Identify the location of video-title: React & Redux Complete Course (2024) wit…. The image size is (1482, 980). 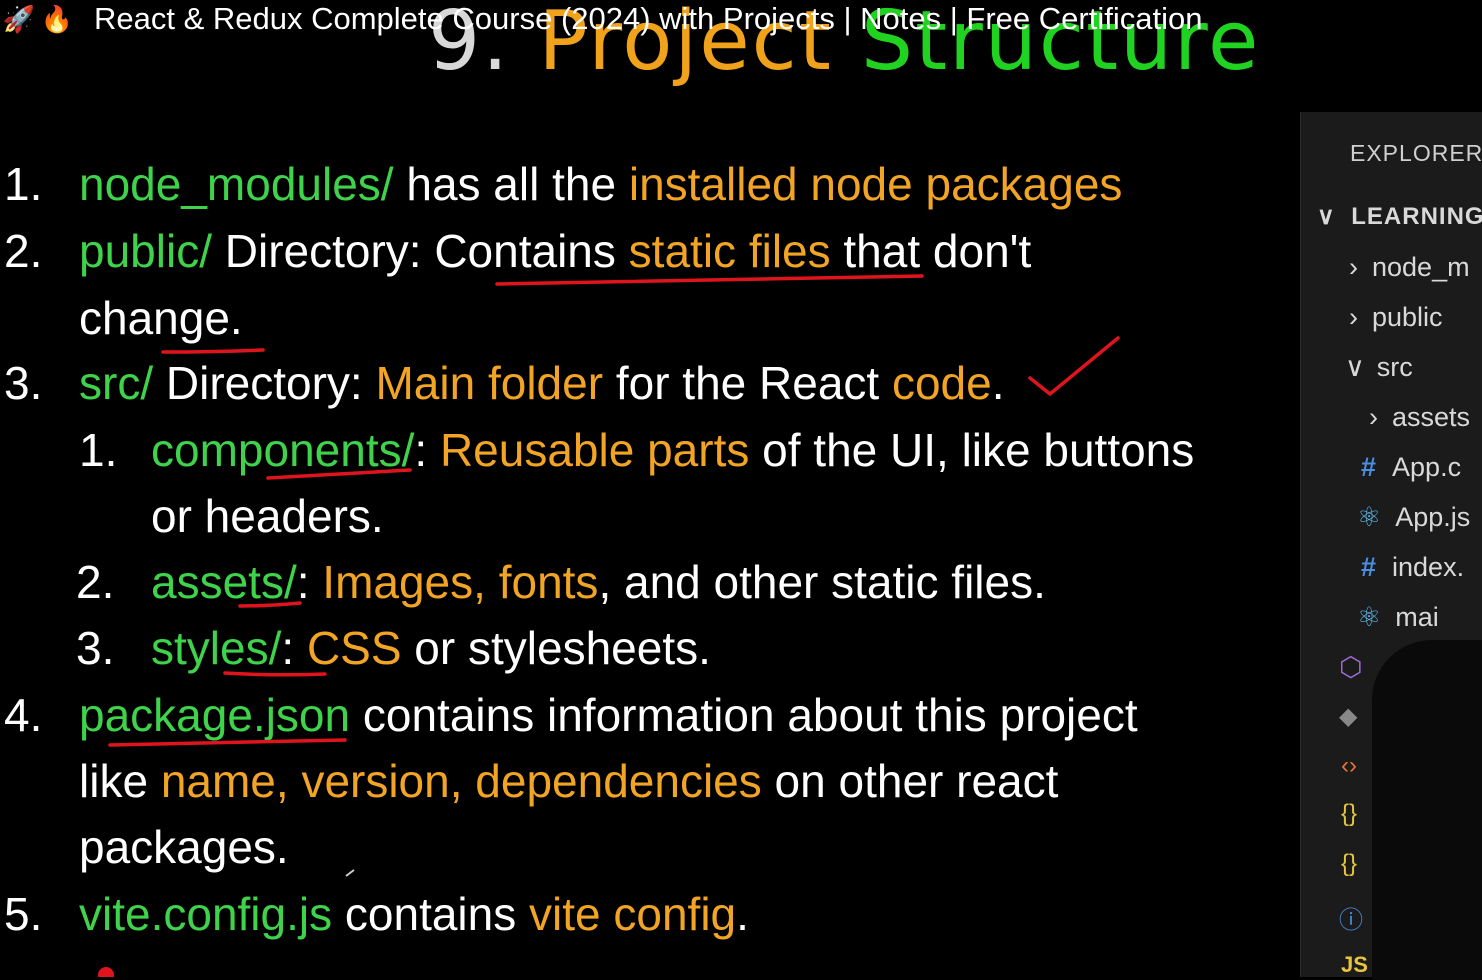
(648, 19).